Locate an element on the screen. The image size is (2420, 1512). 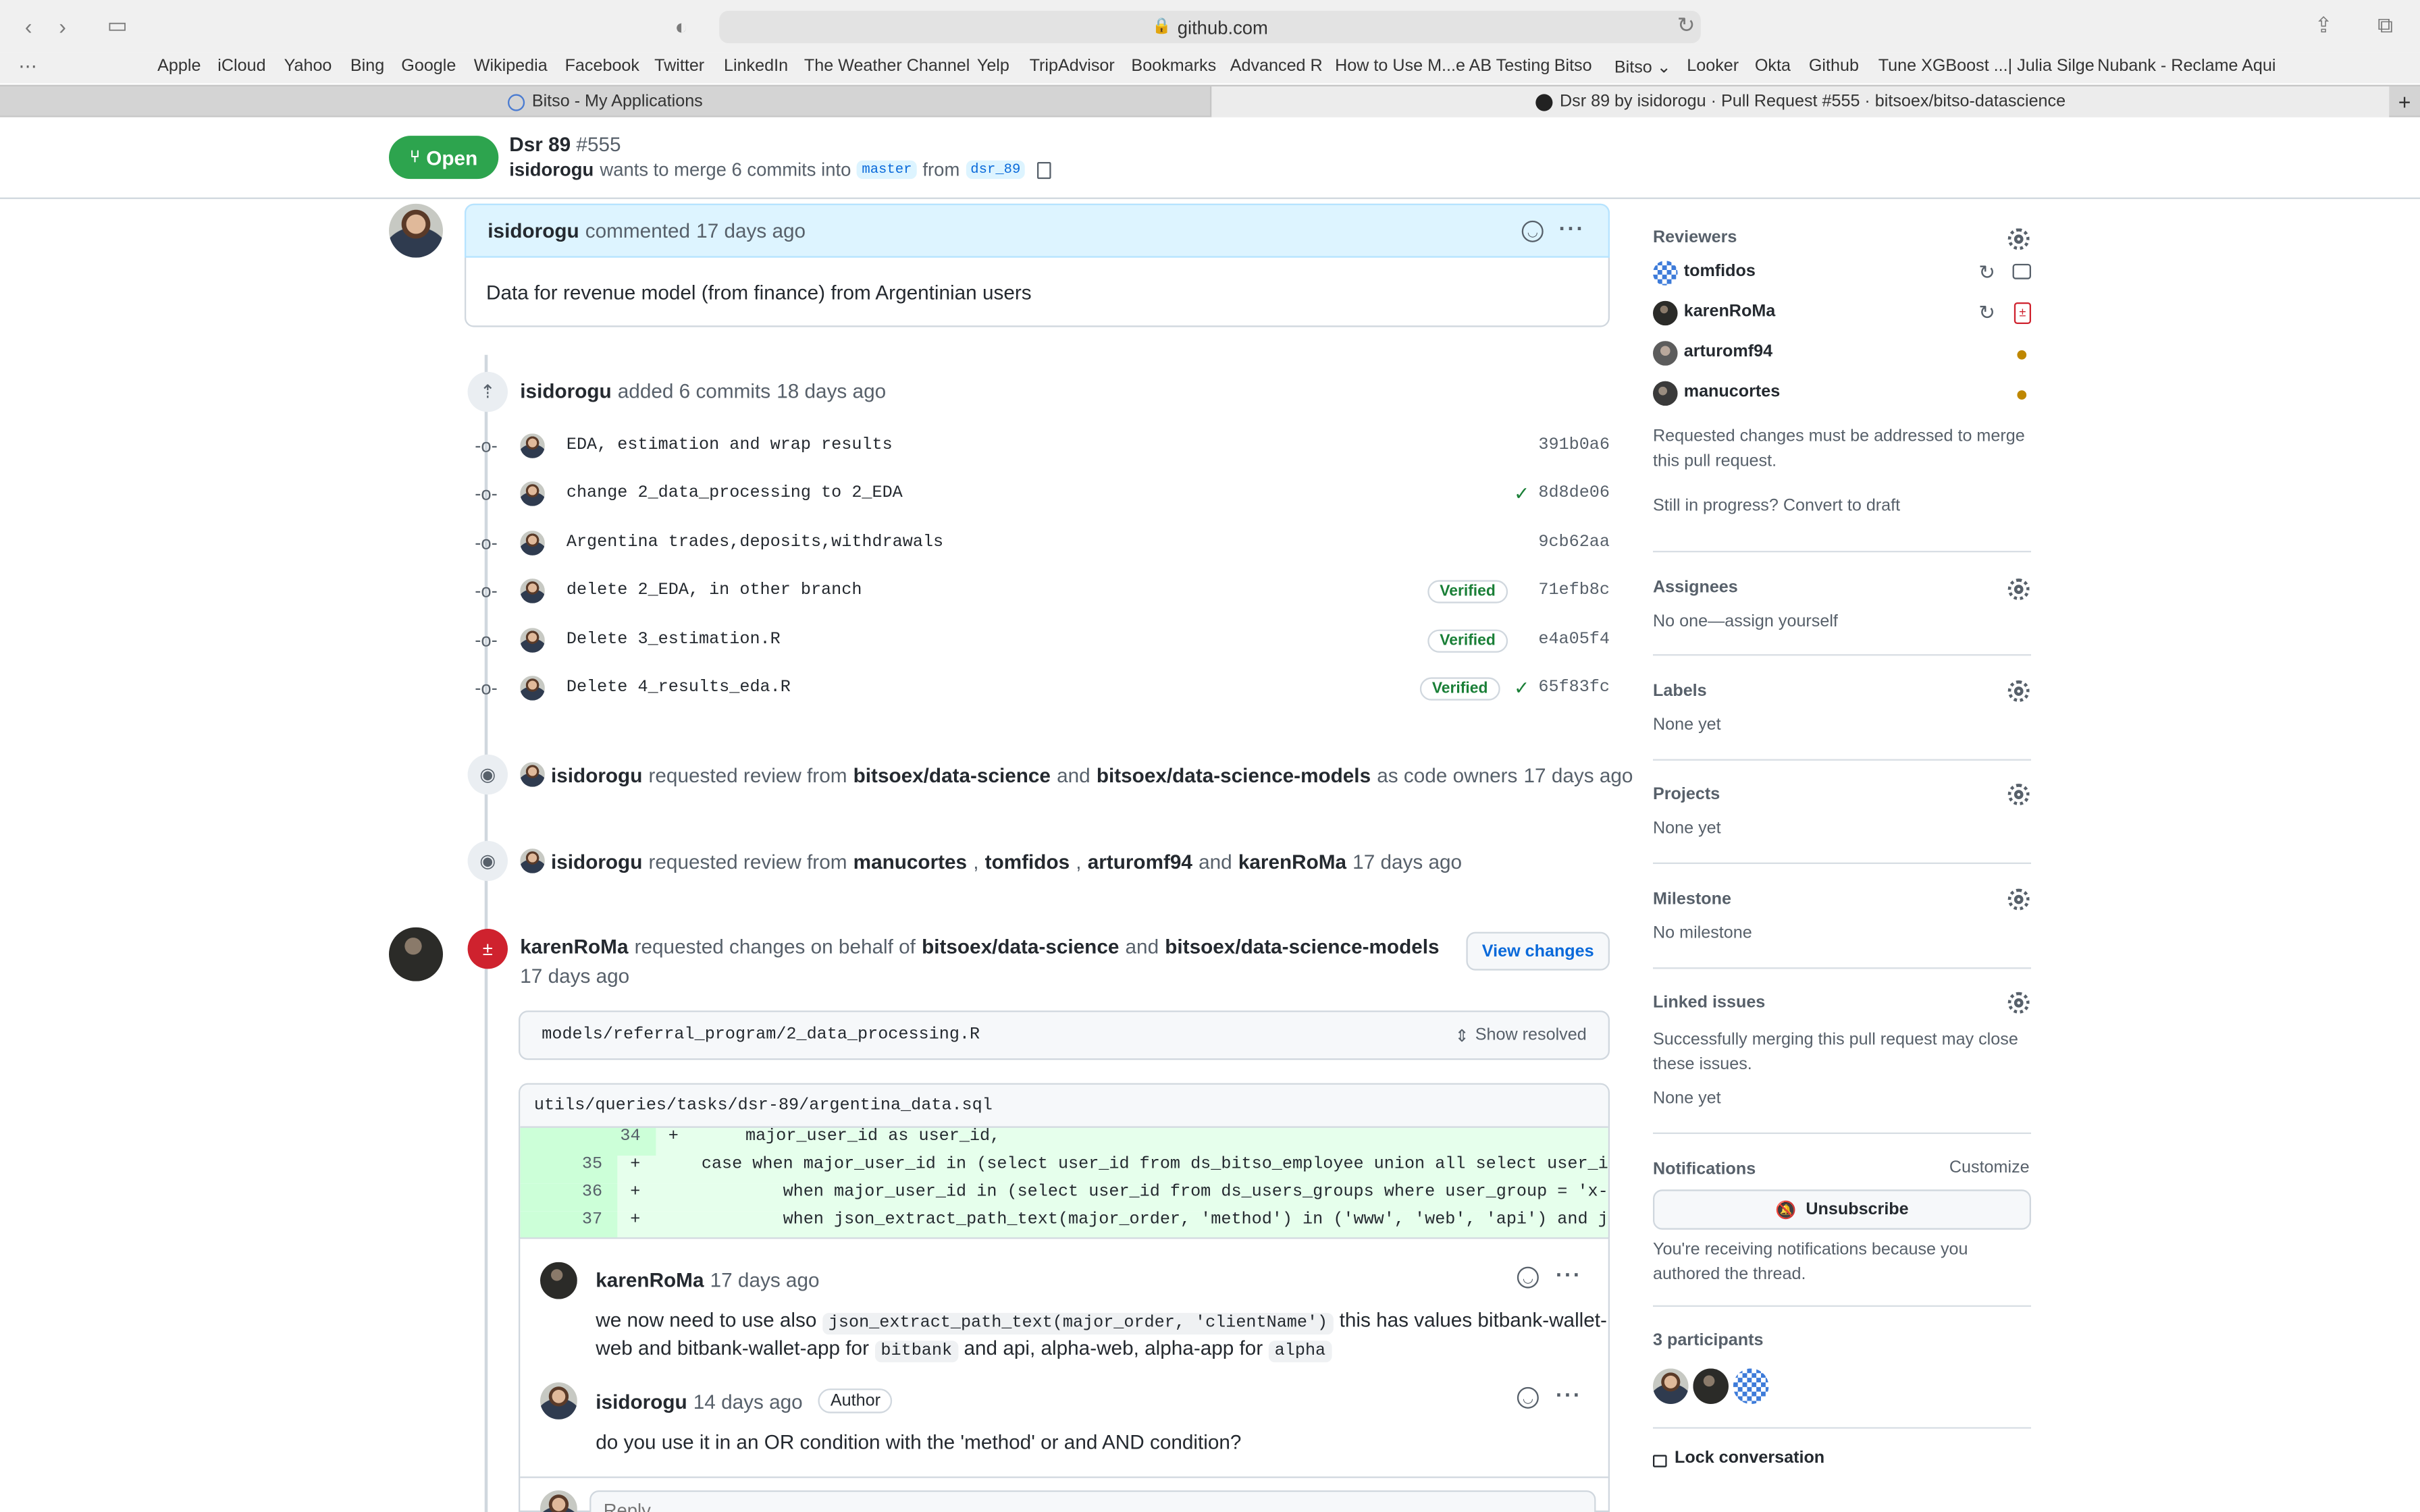
fav-bitso-folder: Bitso ⌄ is located at coordinates (1642, 67).